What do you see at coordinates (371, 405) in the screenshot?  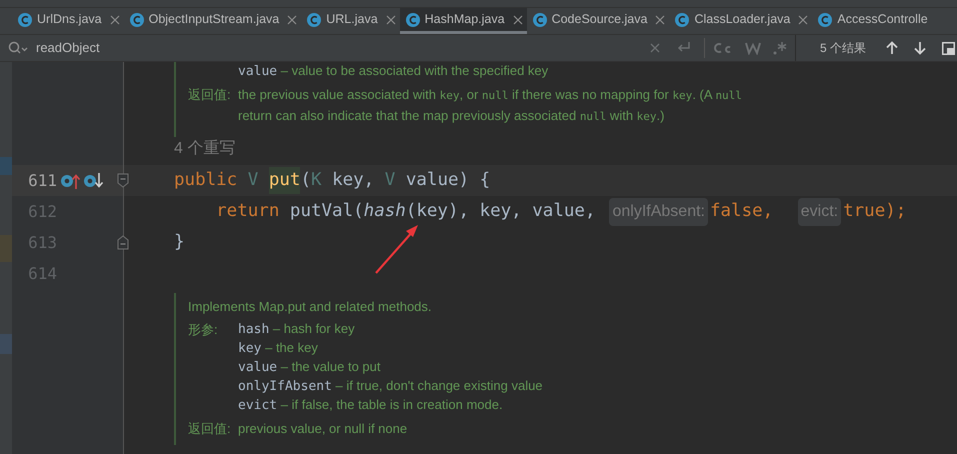 I see `param-description: evict – if false, the table is in creation mode.` at bounding box center [371, 405].